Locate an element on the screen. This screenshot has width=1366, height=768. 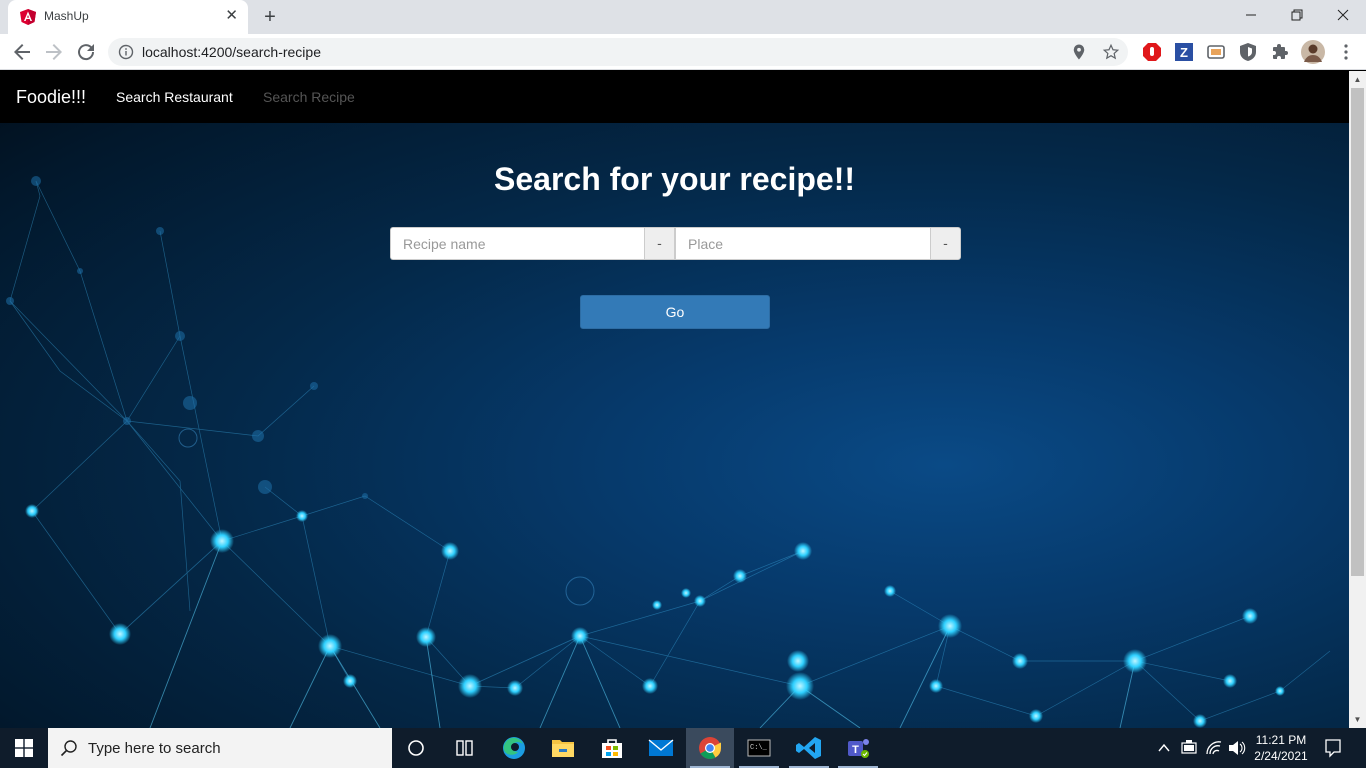
nav-link-search-recipe: Search Recipe is located at coordinates (309, 97).